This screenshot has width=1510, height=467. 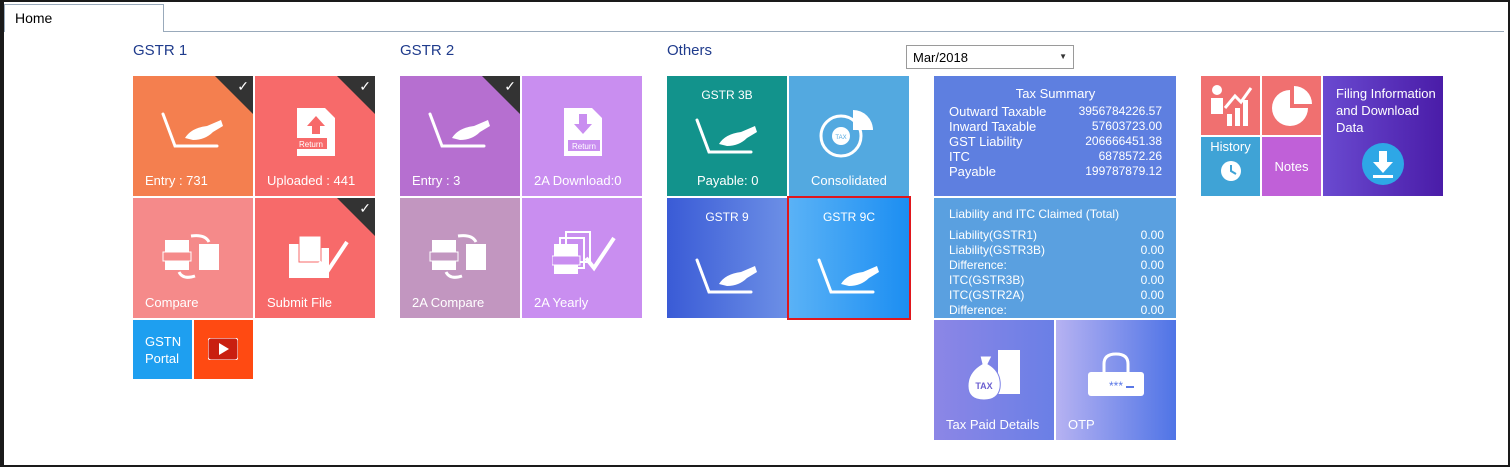 What do you see at coordinates (448, 302) in the screenshot?
I see `gstr2-compare-label: 2A Compare` at bounding box center [448, 302].